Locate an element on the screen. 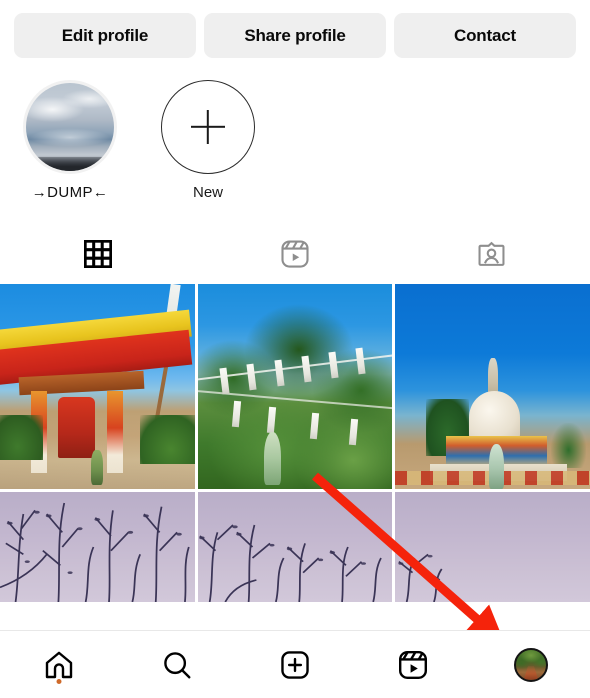  nav-create-button is located at coordinates (295, 664).